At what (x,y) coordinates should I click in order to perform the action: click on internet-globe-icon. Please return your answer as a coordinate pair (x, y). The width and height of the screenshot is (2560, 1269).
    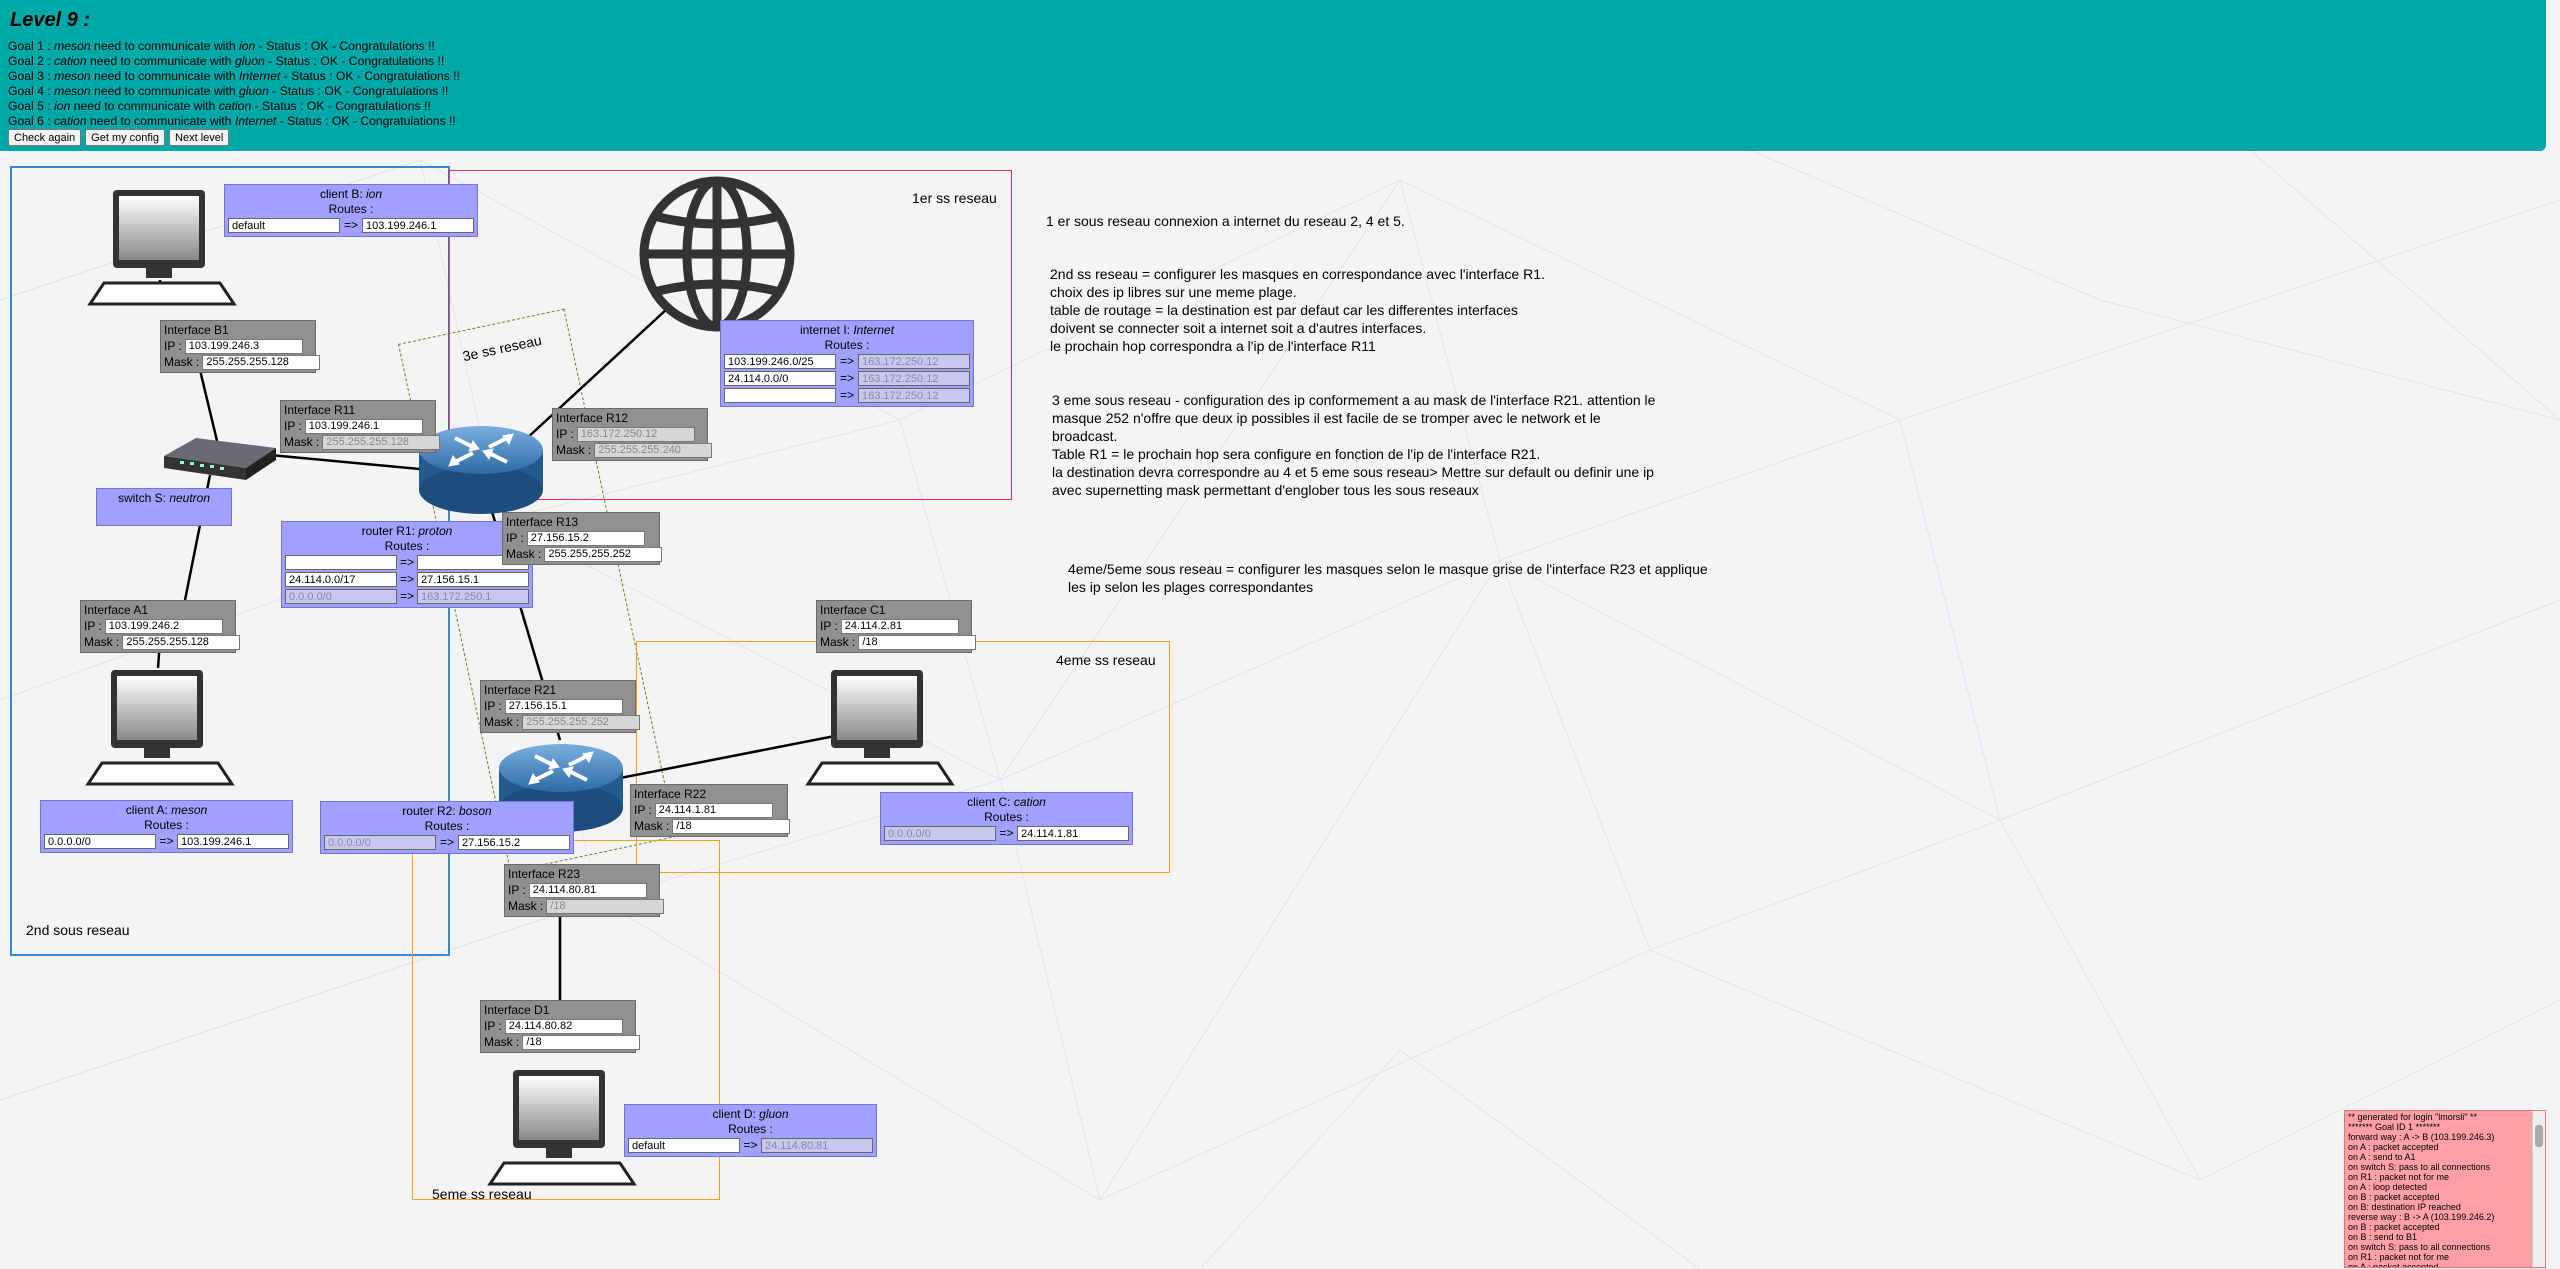
    Looking at the image, I should click on (717, 254).